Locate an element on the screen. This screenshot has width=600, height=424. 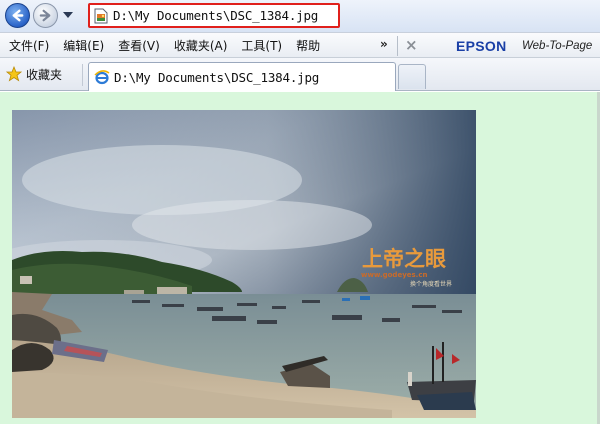
ie-logo-icon is located at coordinates (102, 77).